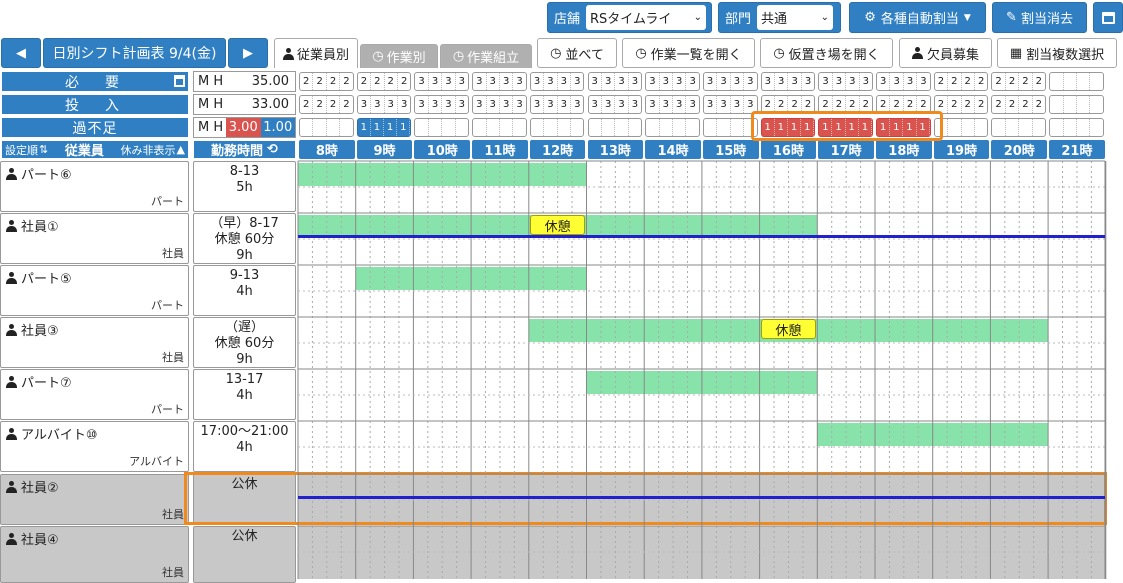 This screenshot has width=1123, height=583. I want to click on arrange-button: ◷ 並べて, so click(577, 53).